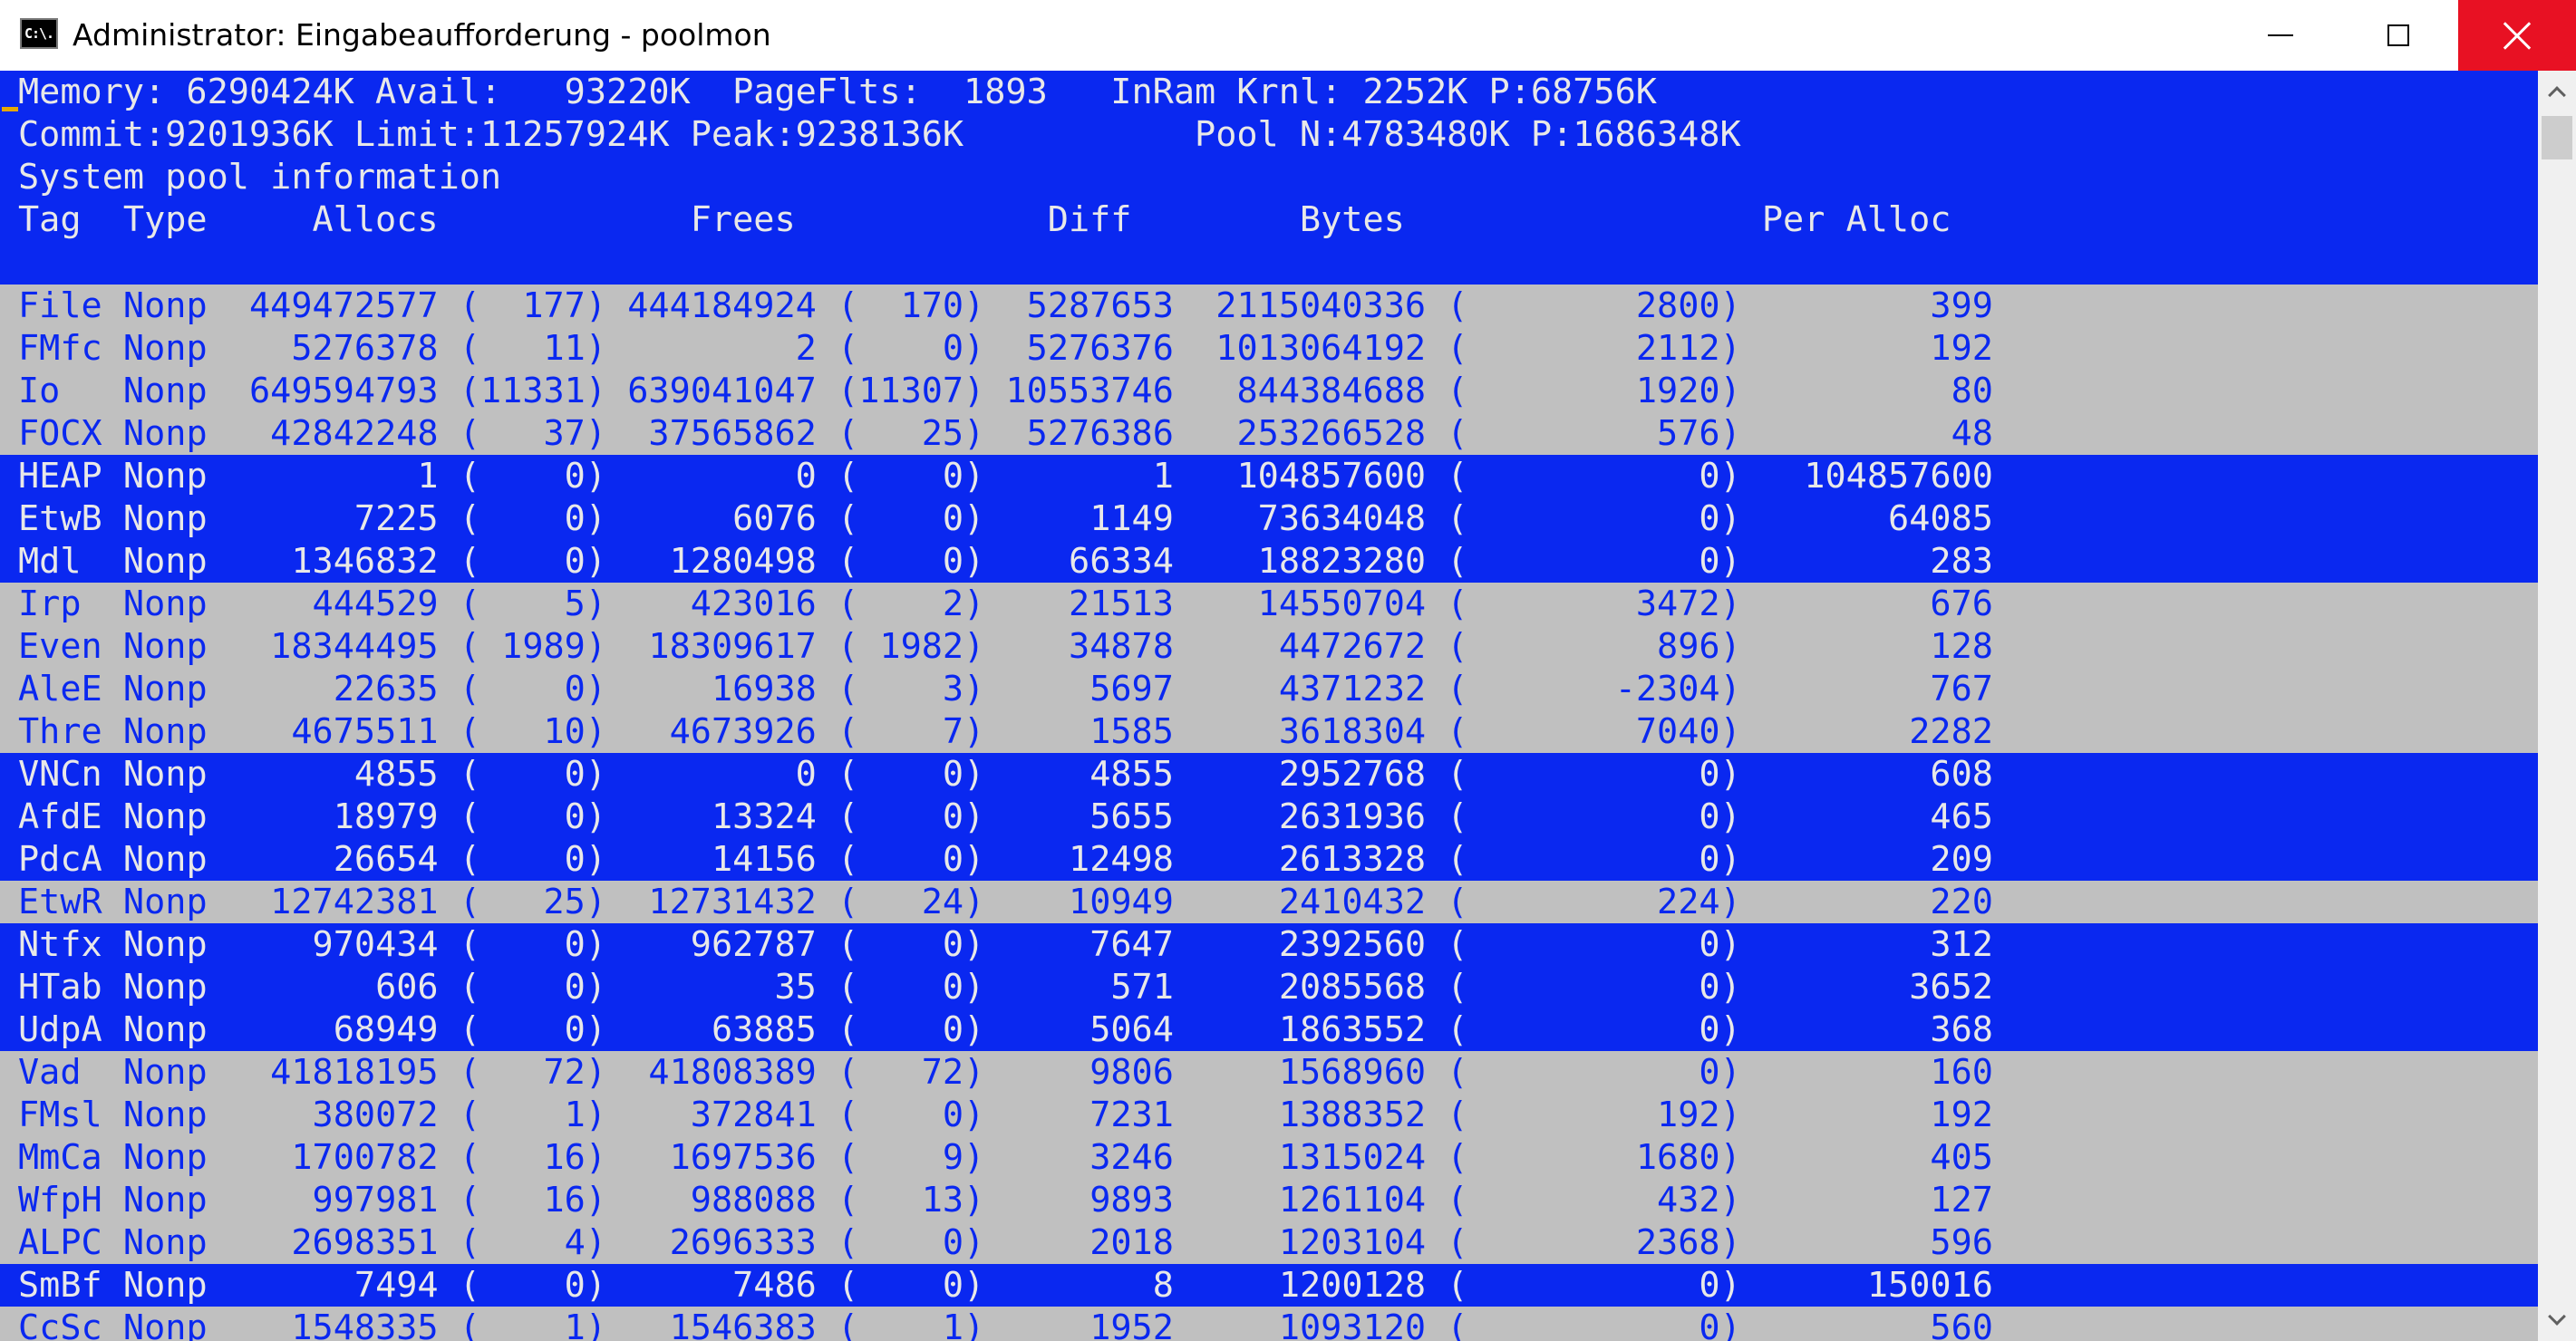 The height and width of the screenshot is (1341, 2576). What do you see at coordinates (1311, 1030) in the screenshot?
I see `bytes-cell: 1863552` at bounding box center [1311, 1030].